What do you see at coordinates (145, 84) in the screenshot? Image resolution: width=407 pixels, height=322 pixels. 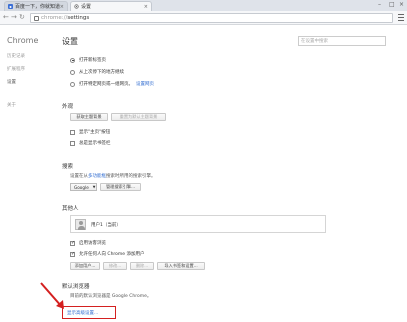 I see `set-pages-link: 设置网页` at bounding box center [145, 84].